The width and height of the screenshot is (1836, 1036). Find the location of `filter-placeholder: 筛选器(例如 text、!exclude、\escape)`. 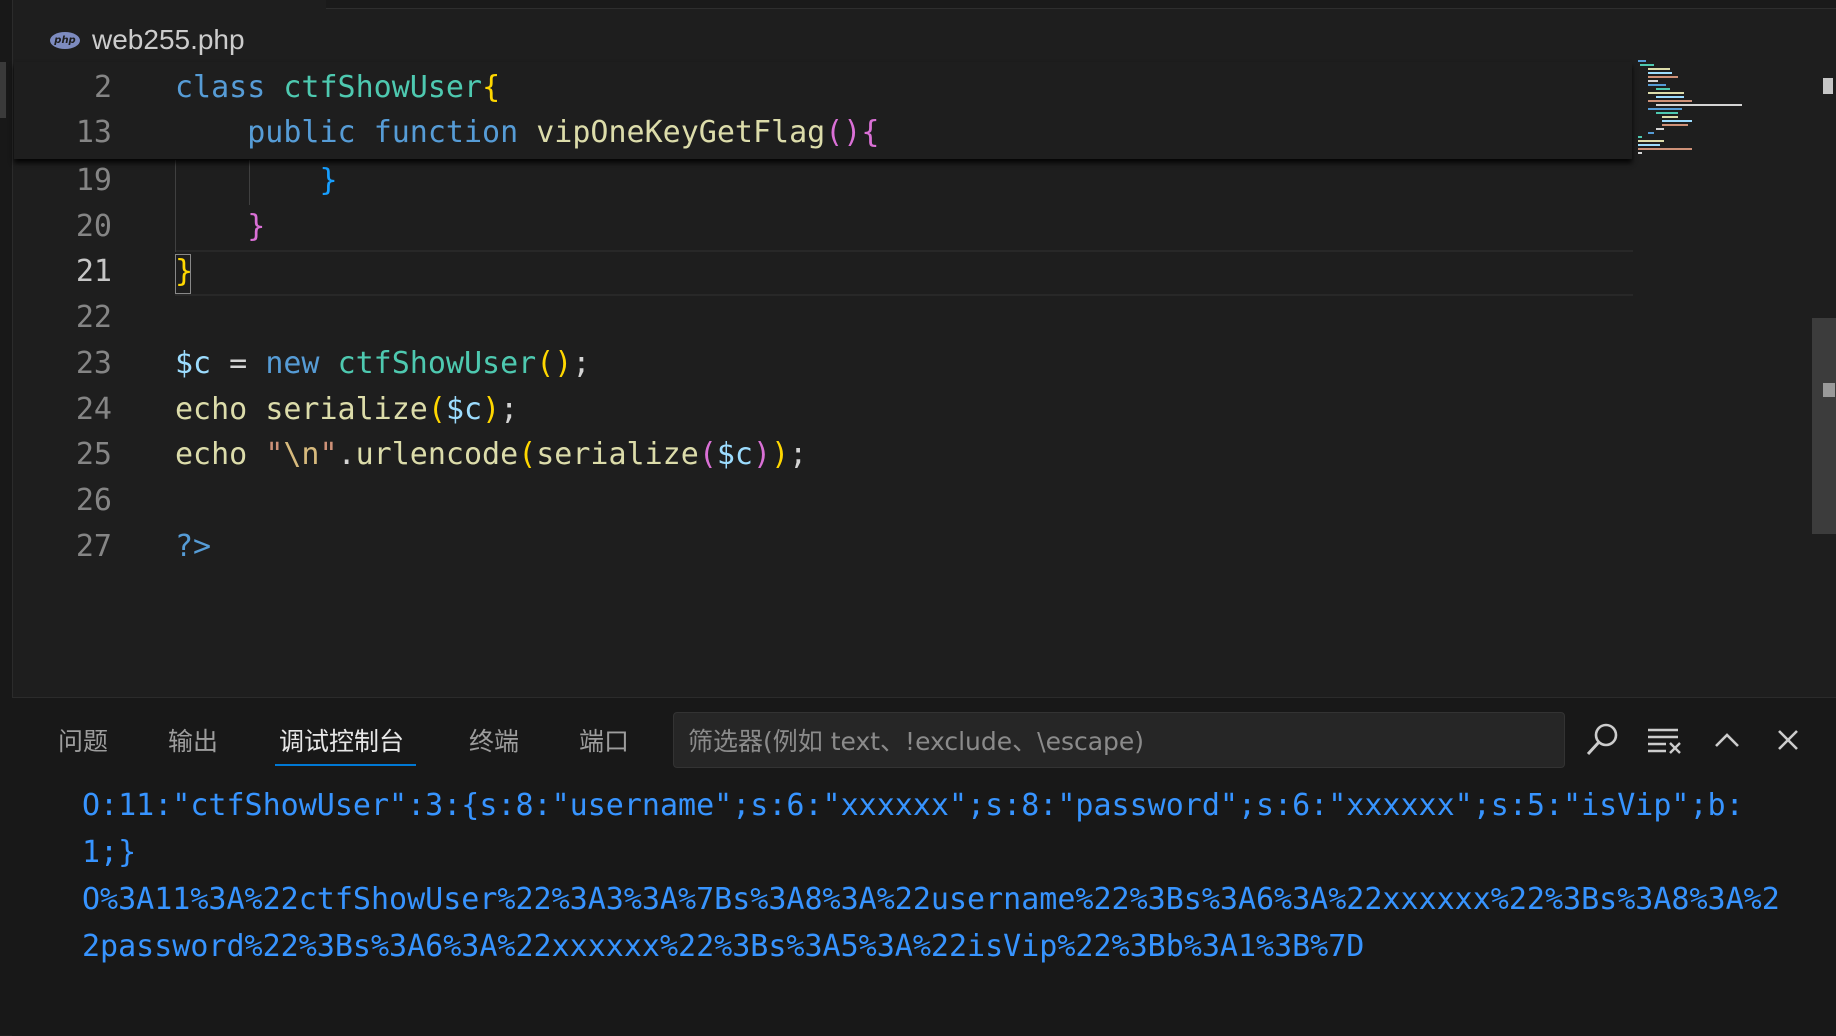

filter-placeholder: 筛选器(例如 text、!exclude、\escape) is located at coordinates (916, 741).